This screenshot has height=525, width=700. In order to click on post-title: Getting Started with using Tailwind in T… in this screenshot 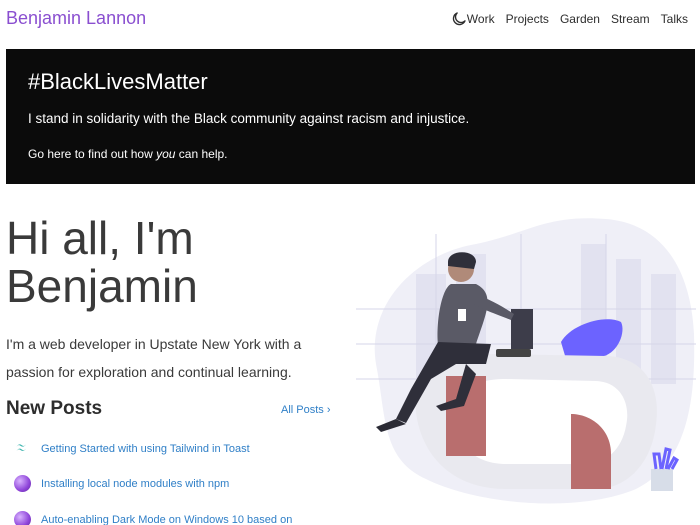, I will do `click(145, 448)`.